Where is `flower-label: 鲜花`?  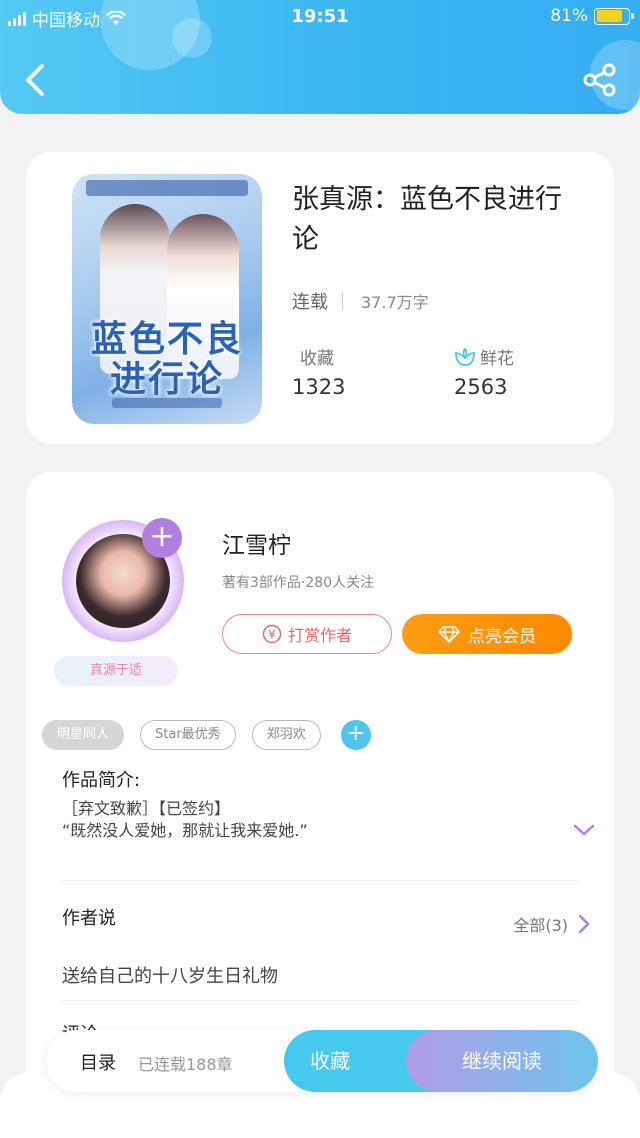 flower-label: 鲜花 is located at coordinates (497, 359).